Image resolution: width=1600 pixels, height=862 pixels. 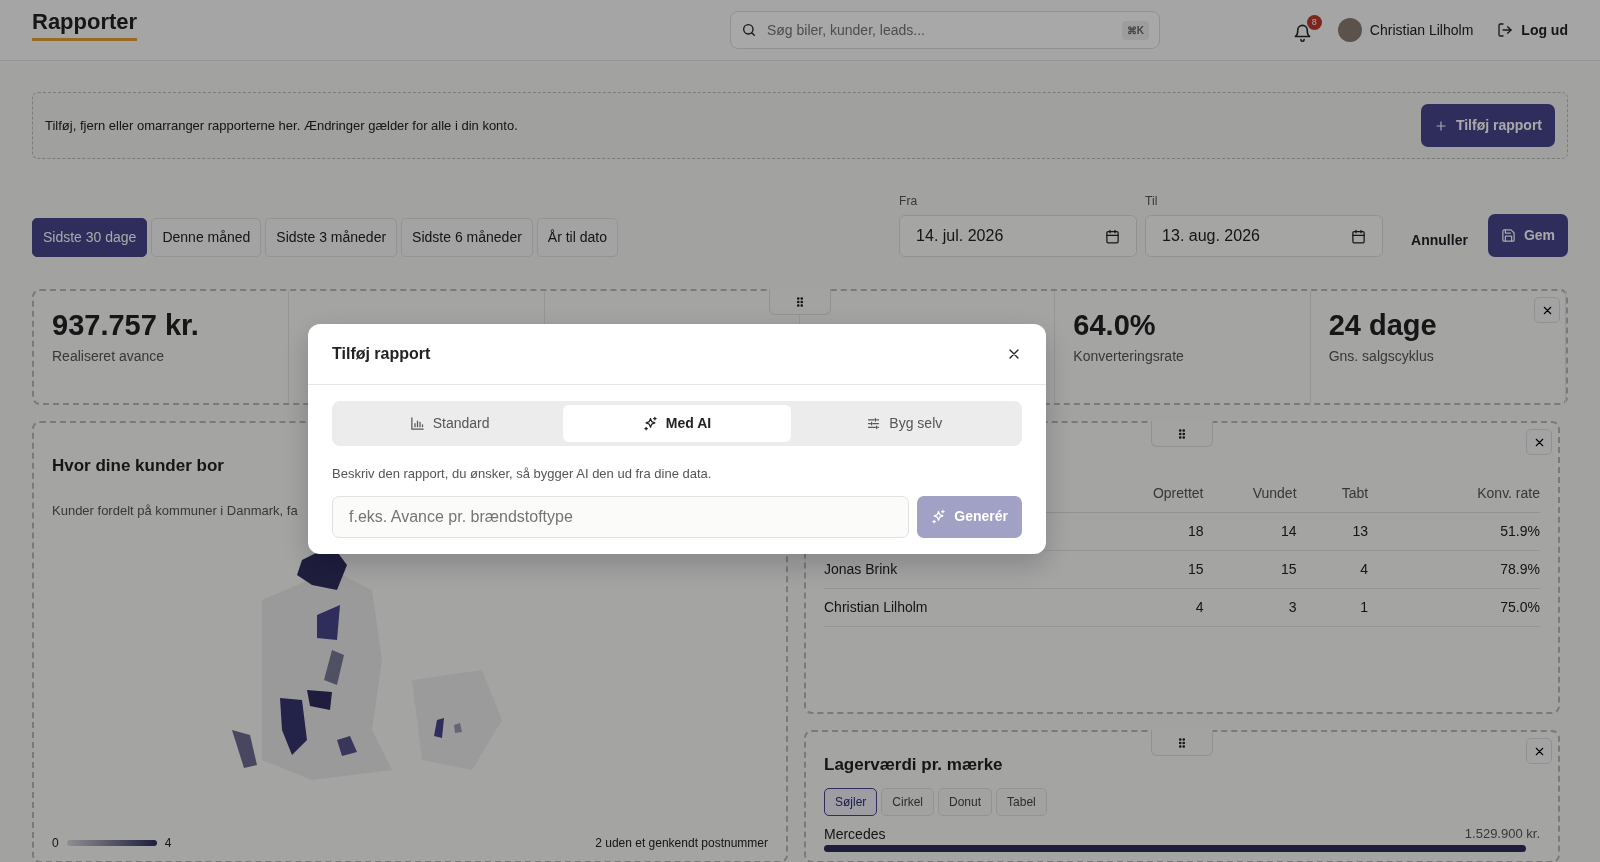 What do you see at coordinates (206, 237) in the screenshot?
I see `period-button: Denne måned` at bounding box center [206, 237].